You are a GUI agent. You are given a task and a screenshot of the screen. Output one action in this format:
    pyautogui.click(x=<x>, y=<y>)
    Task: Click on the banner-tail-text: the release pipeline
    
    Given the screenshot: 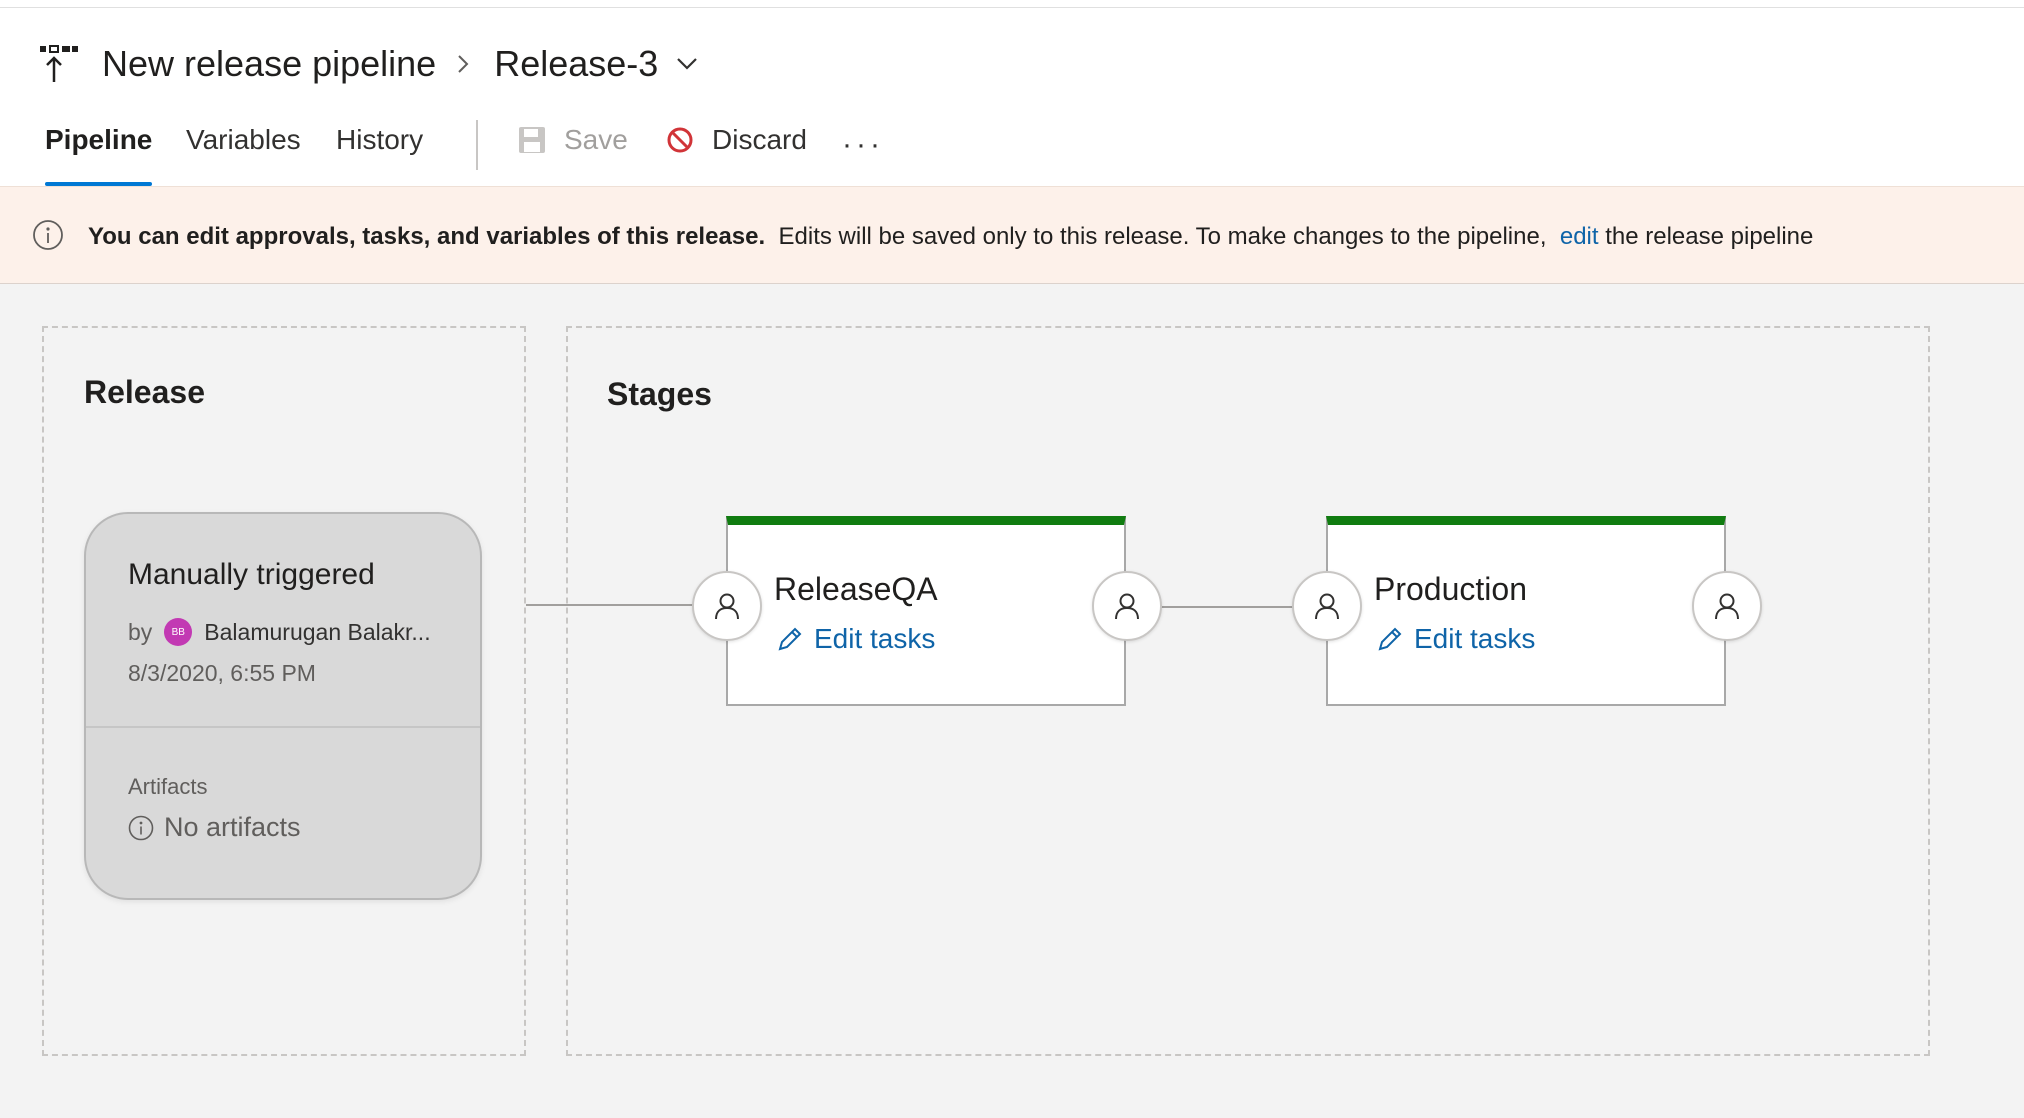 What is the action you would take?
    pyautogui.click(x=1709, y=236)
    